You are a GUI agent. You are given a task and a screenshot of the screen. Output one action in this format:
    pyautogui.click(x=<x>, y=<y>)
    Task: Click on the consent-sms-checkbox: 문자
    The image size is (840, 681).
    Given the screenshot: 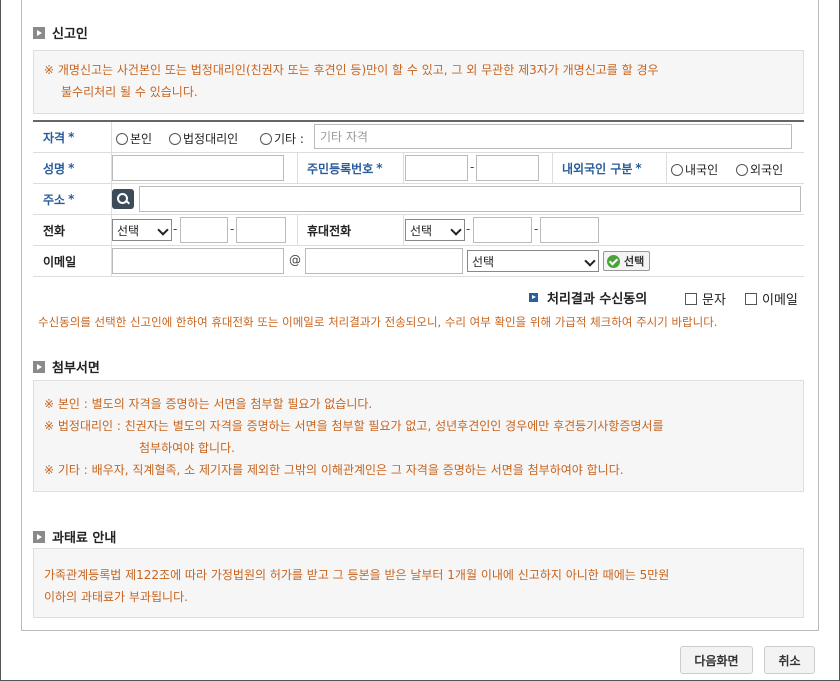 What is the action you would take?
    pyautogui.click(x=705, y=298)
    